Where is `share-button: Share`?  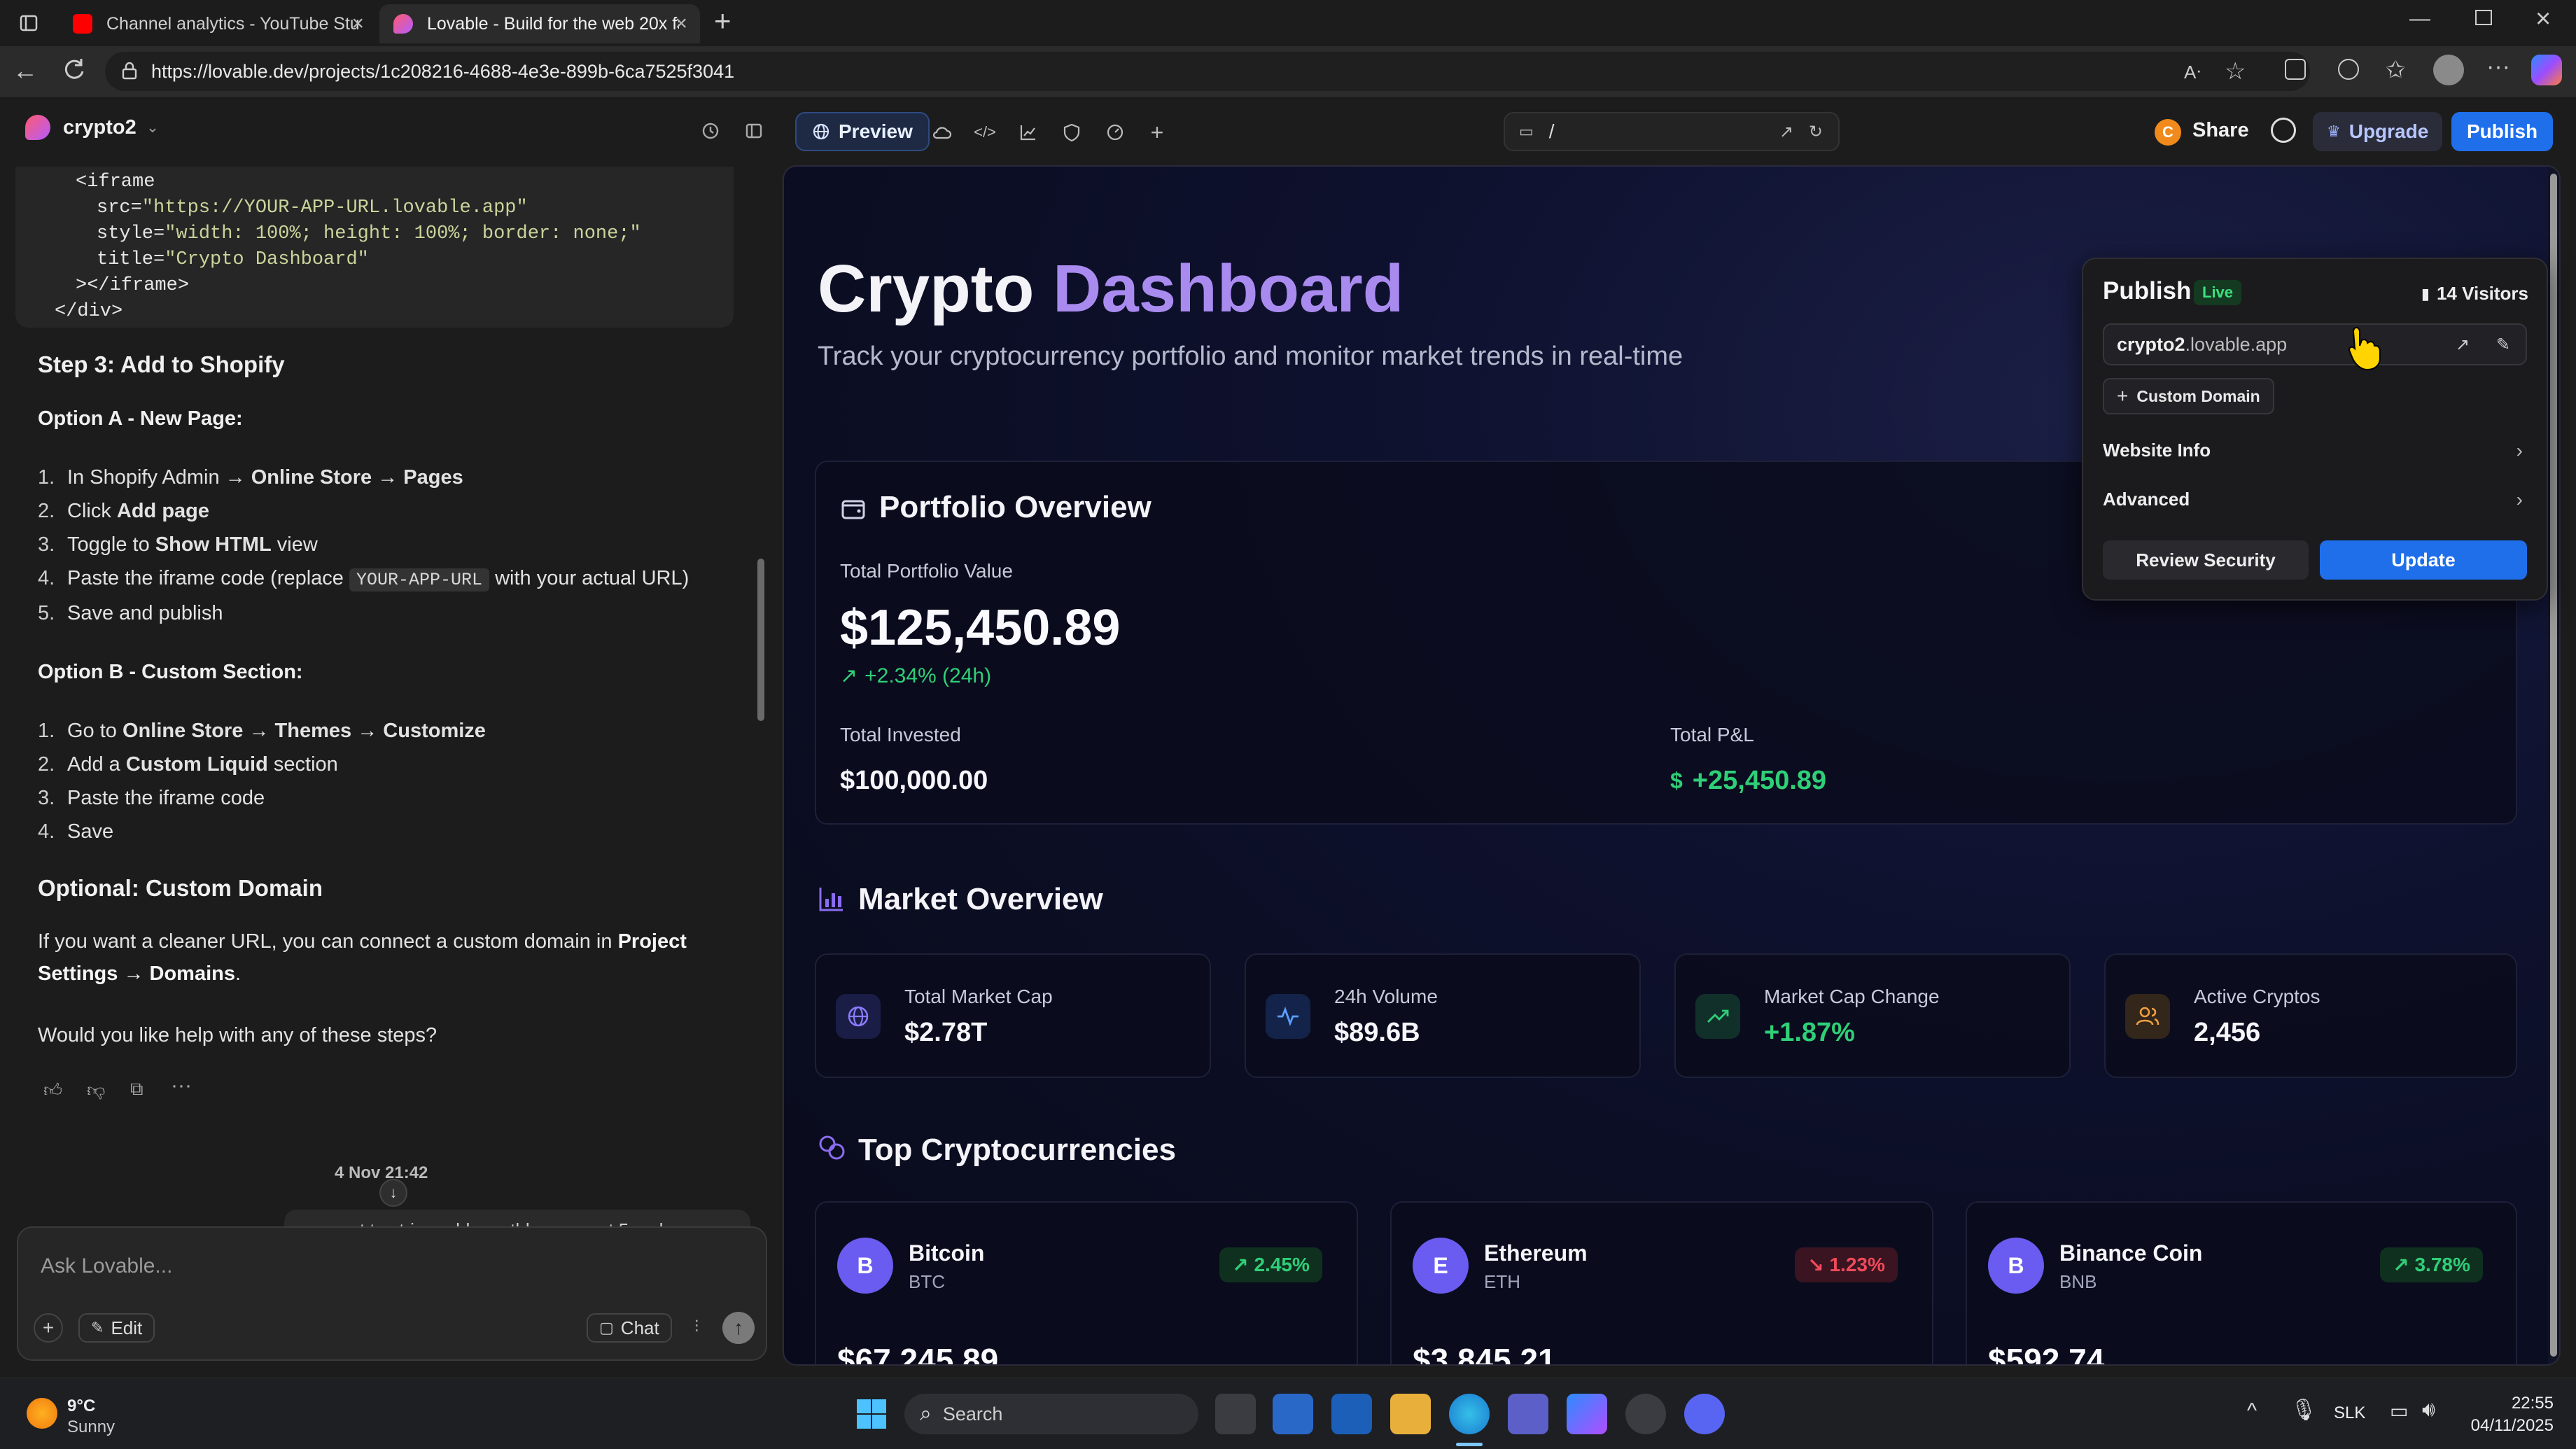
share-button: Share is located at coordinates (2220, 130).